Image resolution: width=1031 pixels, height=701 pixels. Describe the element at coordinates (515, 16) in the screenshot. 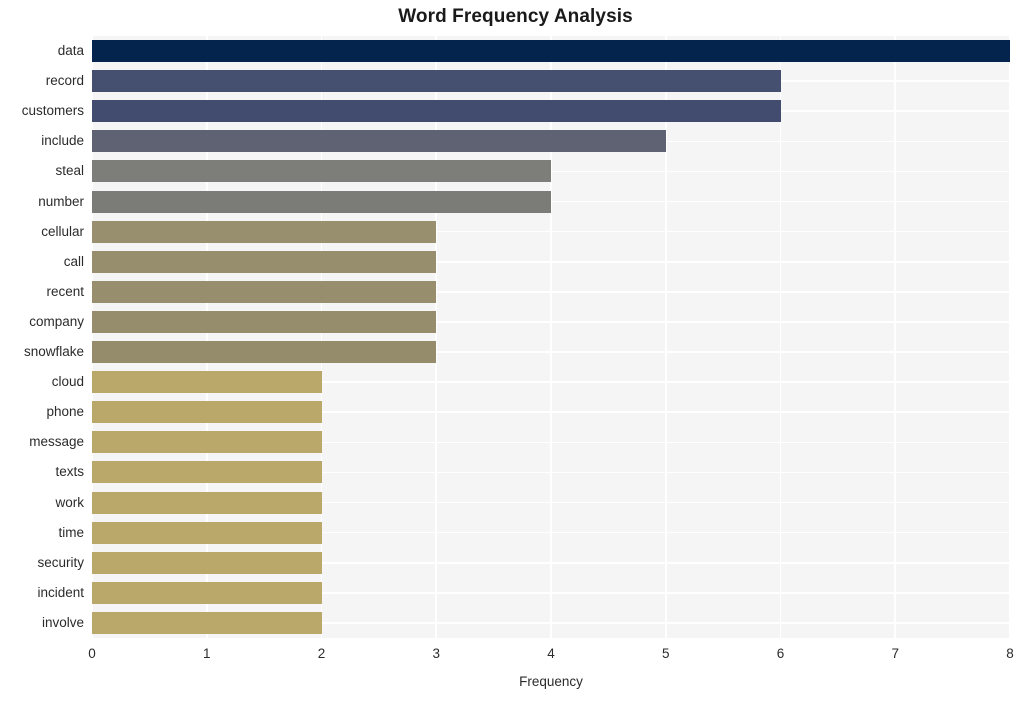

I see `page-title: Word Frequency Analysis` at that location.